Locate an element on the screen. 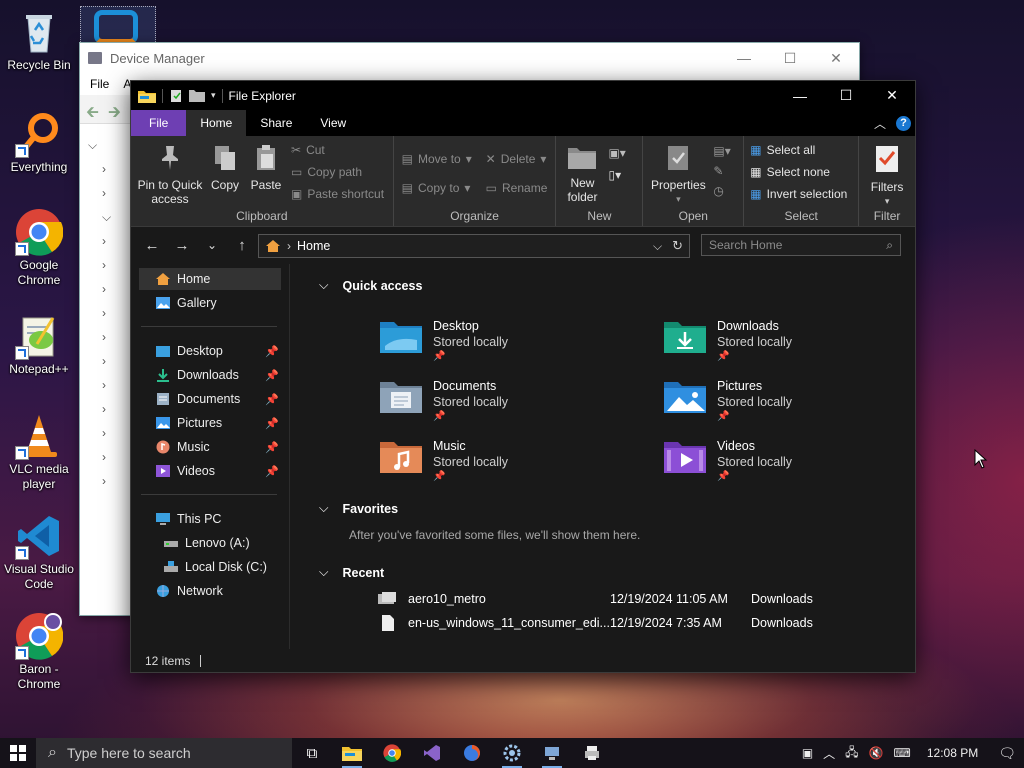 Image resolution: width=1024 pixels, height=768 pixels. close-button: ✕ is located at coordinates (836, 58).